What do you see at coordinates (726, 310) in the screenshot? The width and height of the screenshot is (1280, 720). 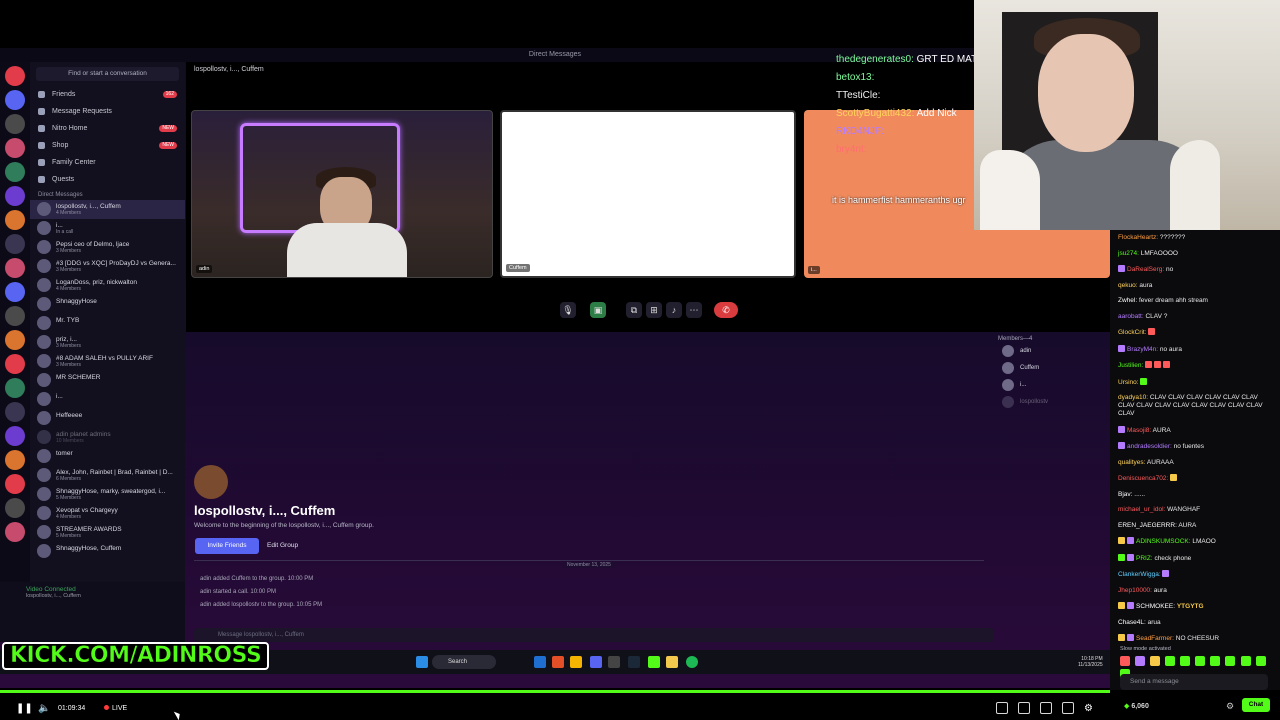 I see `end-call-icon: ✆` at bounding box center [726, 310].